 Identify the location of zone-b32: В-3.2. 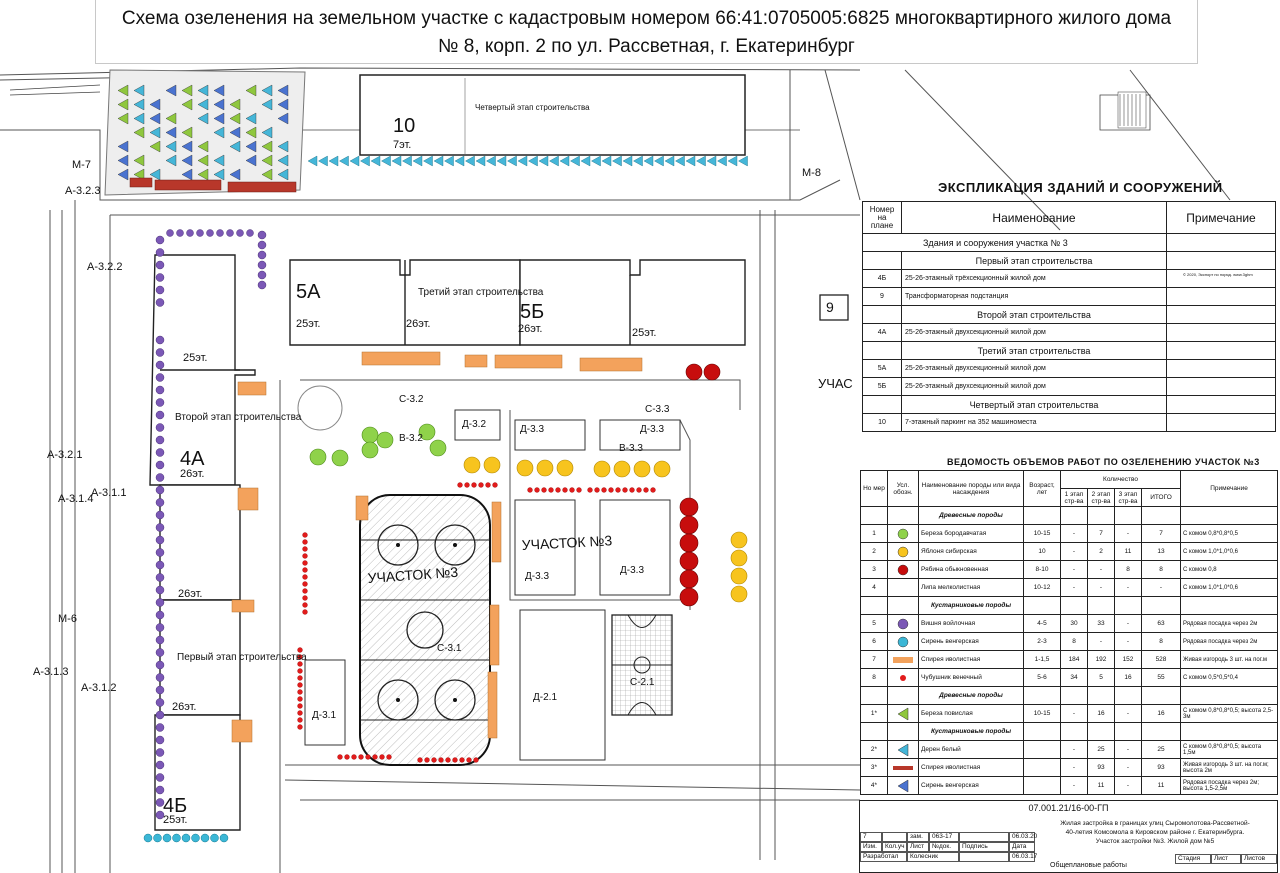
(411, 438).